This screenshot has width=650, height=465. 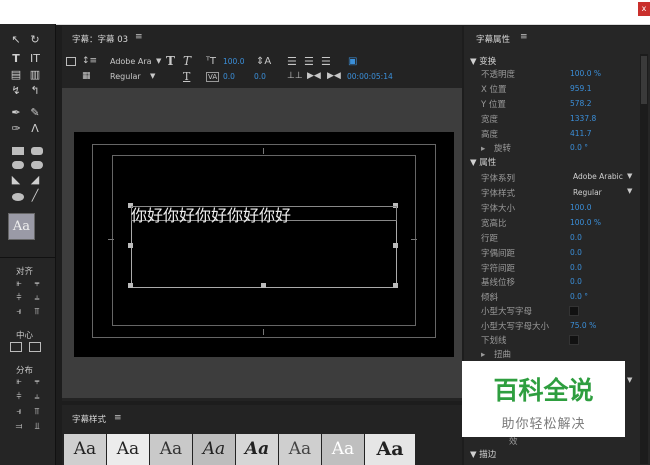 I want to click on x-position-value: 959.1, so click(x=580, y=88).